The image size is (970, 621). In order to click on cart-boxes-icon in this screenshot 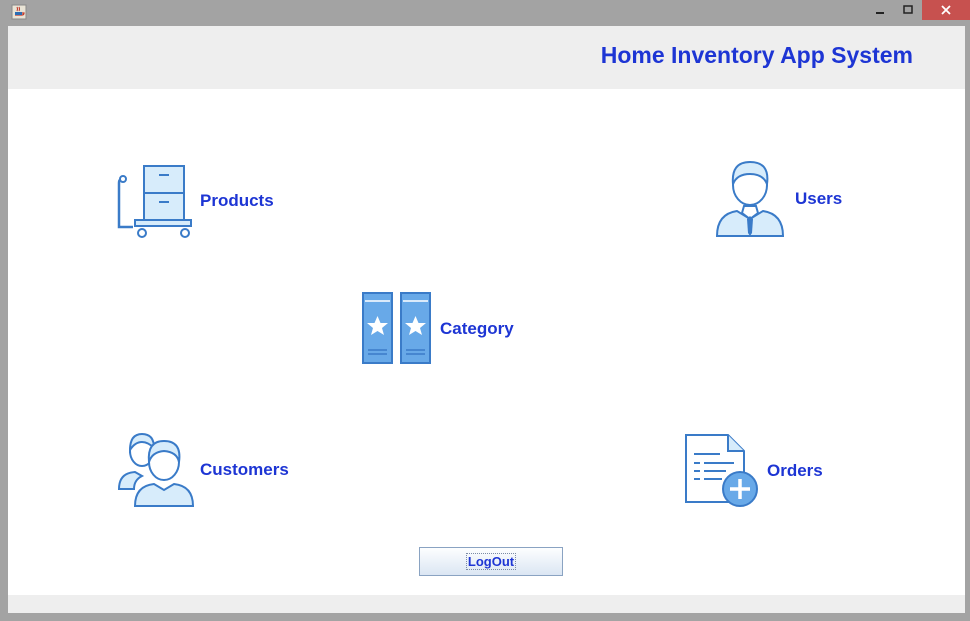, I will do `click(155, 201)`.